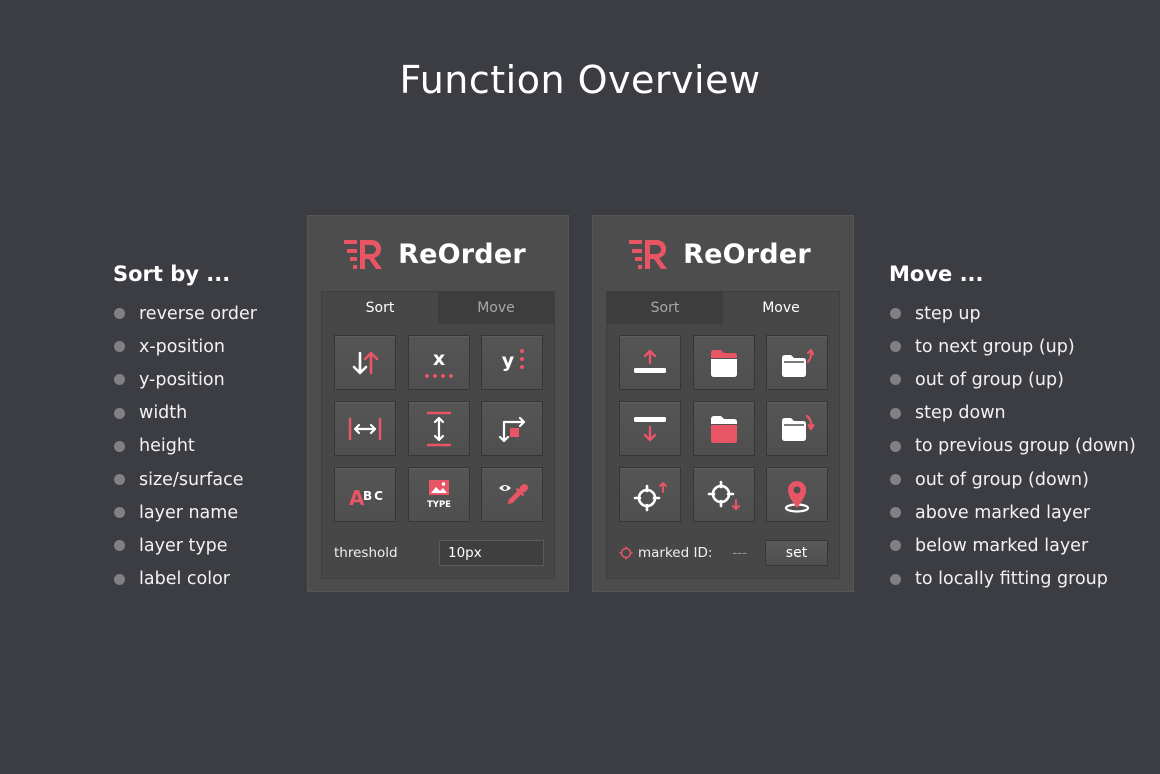 The height and width of the screenshot is (774, 1160). I want to click on above-marked-layer-button, so click(650, 494).